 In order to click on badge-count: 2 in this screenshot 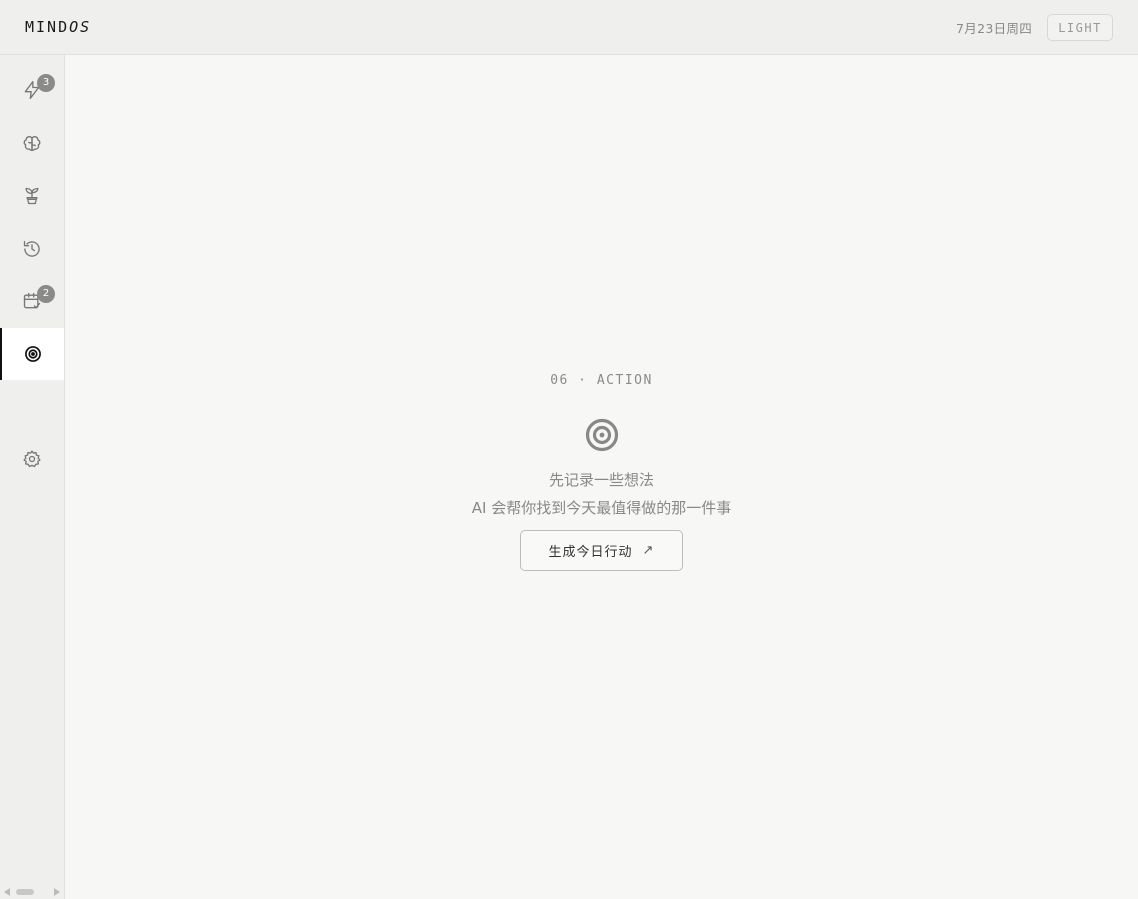, I will do `click(46, 294)`.